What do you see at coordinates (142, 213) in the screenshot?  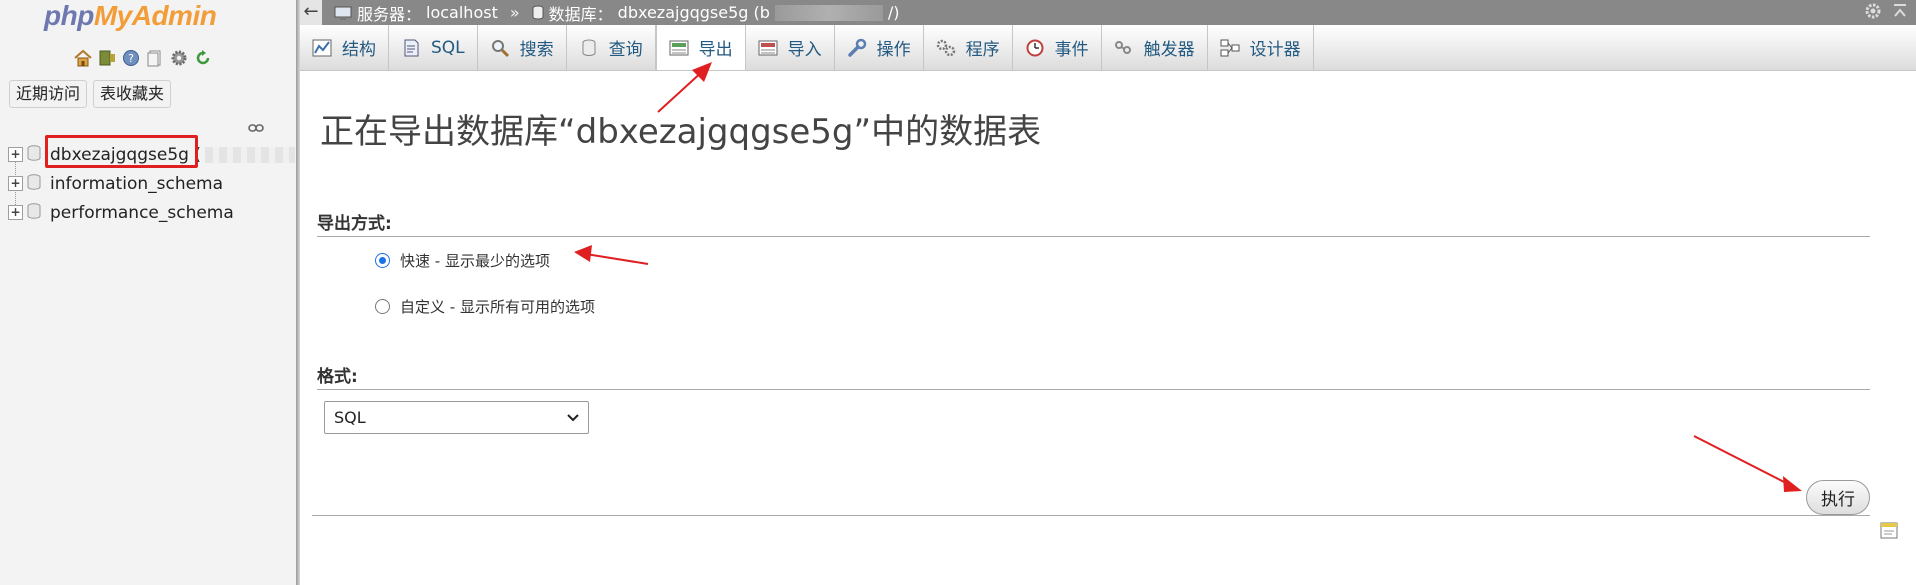 I see `database-name: performance_schema` at bounding box center [142, 213].